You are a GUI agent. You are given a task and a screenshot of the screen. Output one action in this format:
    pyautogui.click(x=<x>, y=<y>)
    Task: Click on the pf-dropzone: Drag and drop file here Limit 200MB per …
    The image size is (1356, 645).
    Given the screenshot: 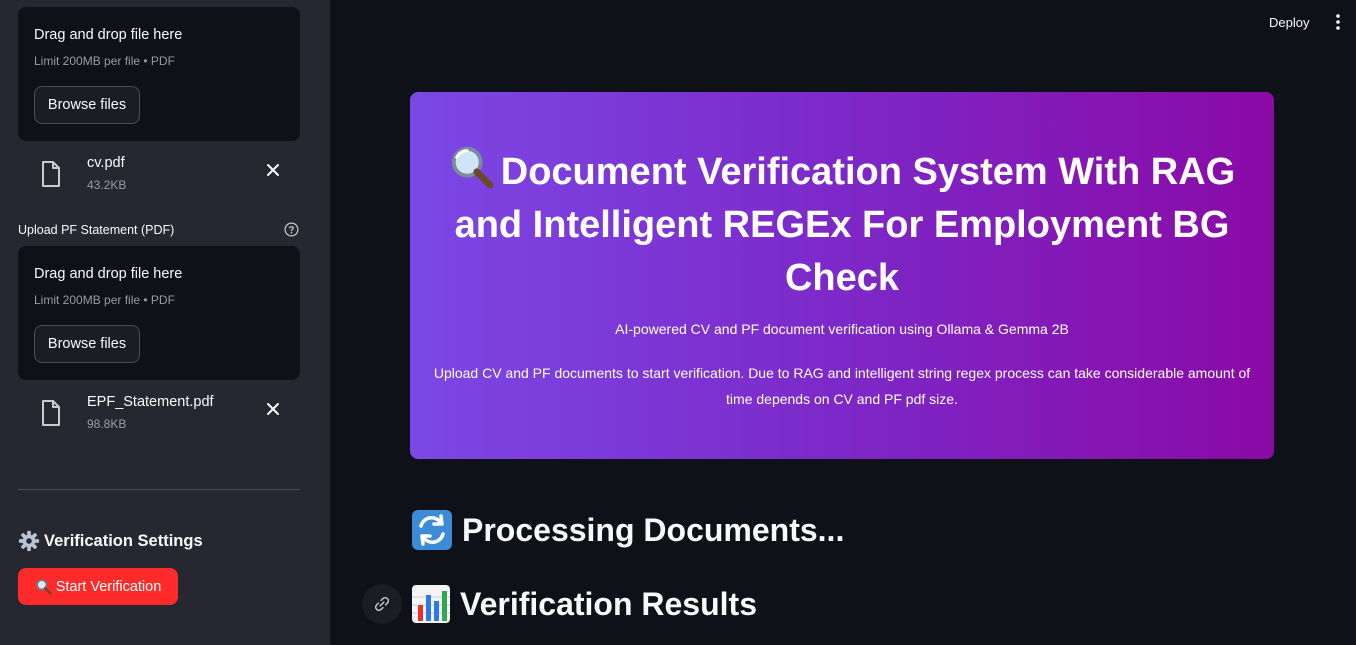 What is the action you would take?
    pyautogui.click(x=159, y=313)
    